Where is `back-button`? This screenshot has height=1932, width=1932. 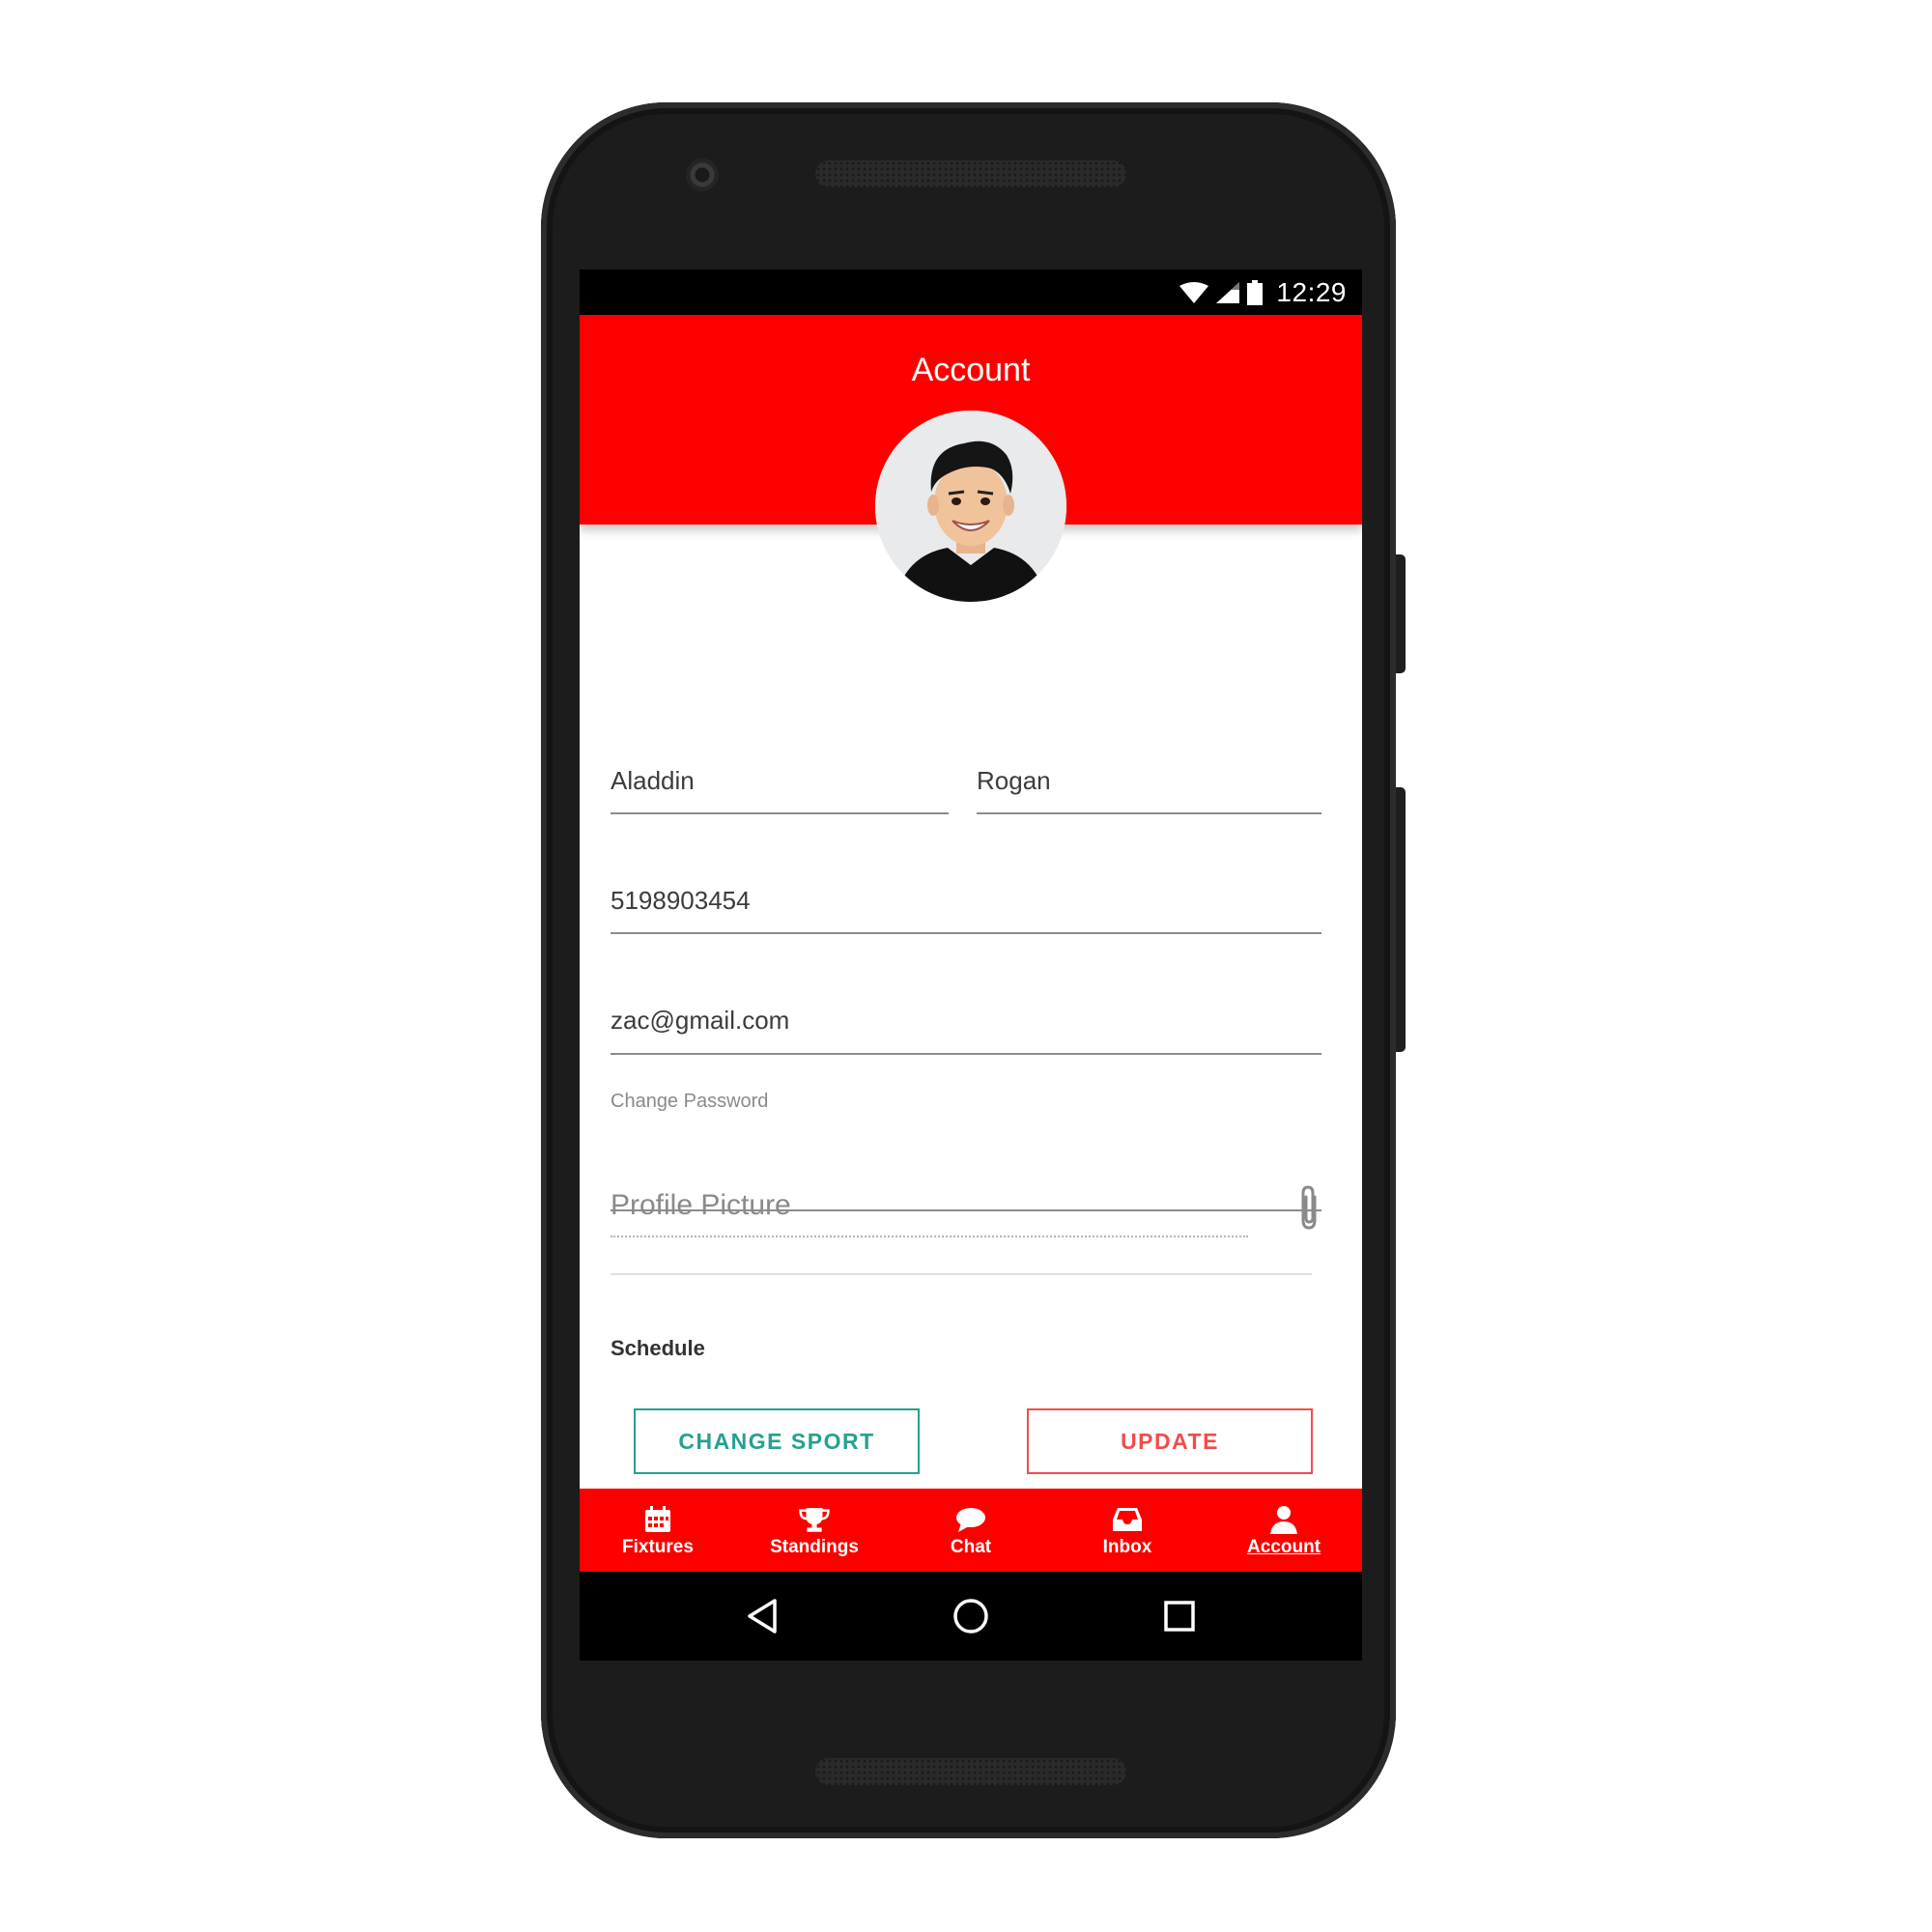
back-button is located at coordinates (762, 1616).